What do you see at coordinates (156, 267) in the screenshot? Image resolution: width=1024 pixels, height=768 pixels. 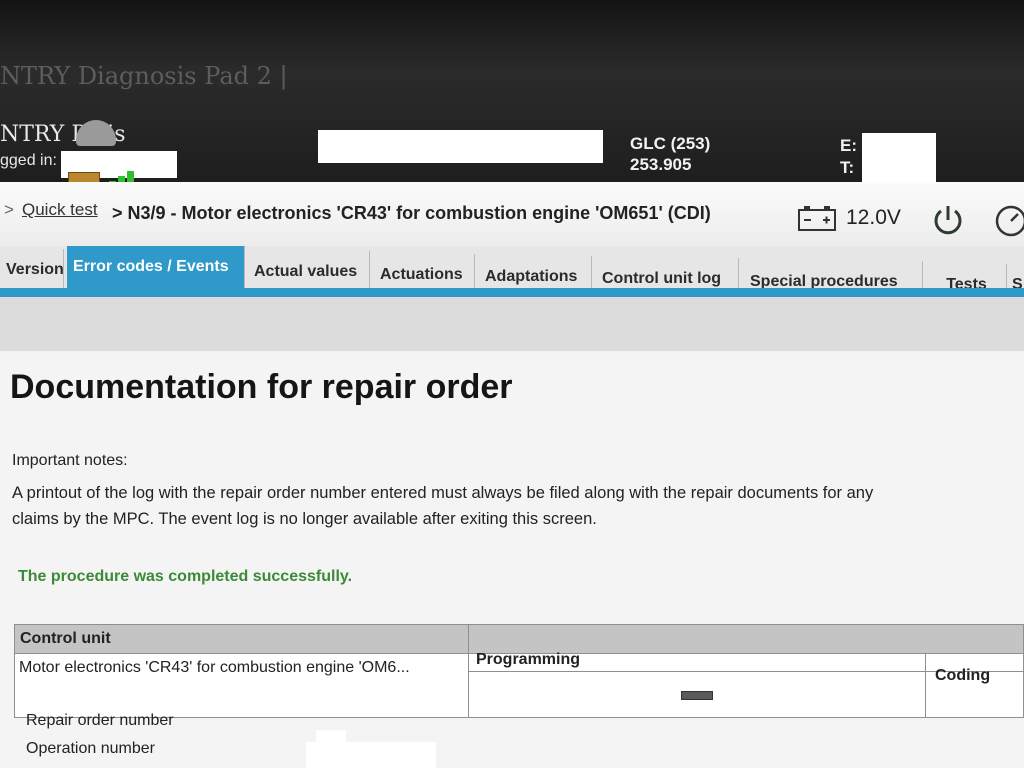 I see `tab-error-codes-events: Error codes / Events` at bounding box center [156, 267].